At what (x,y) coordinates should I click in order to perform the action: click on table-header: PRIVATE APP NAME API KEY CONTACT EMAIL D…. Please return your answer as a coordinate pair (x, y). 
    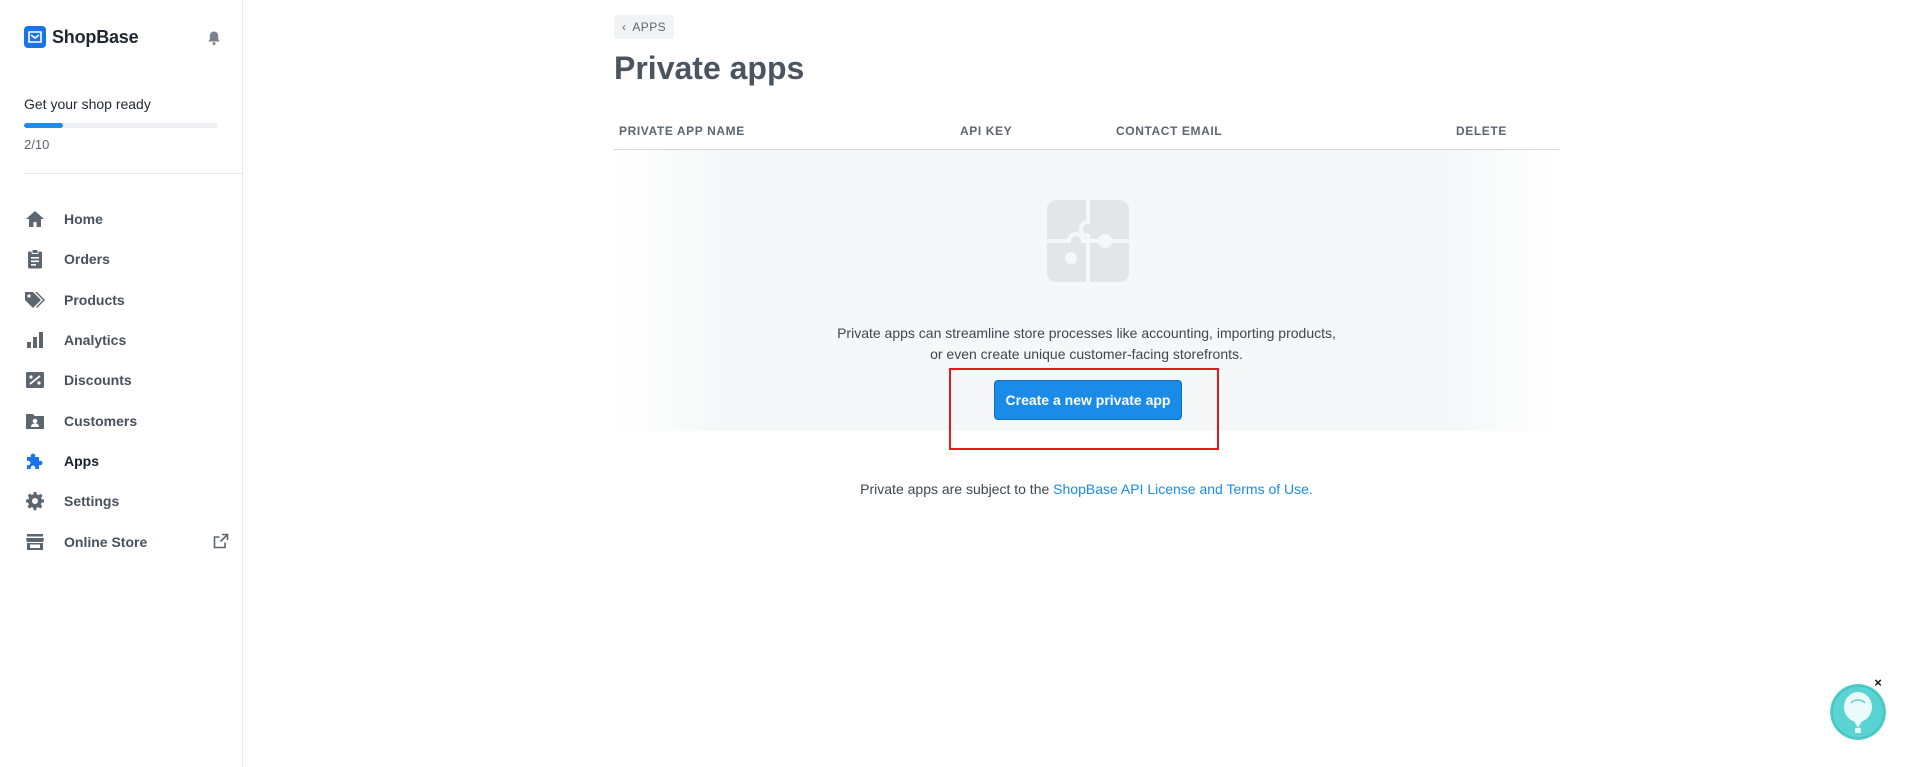
    Looking at the image, I should click on (1086, 133).